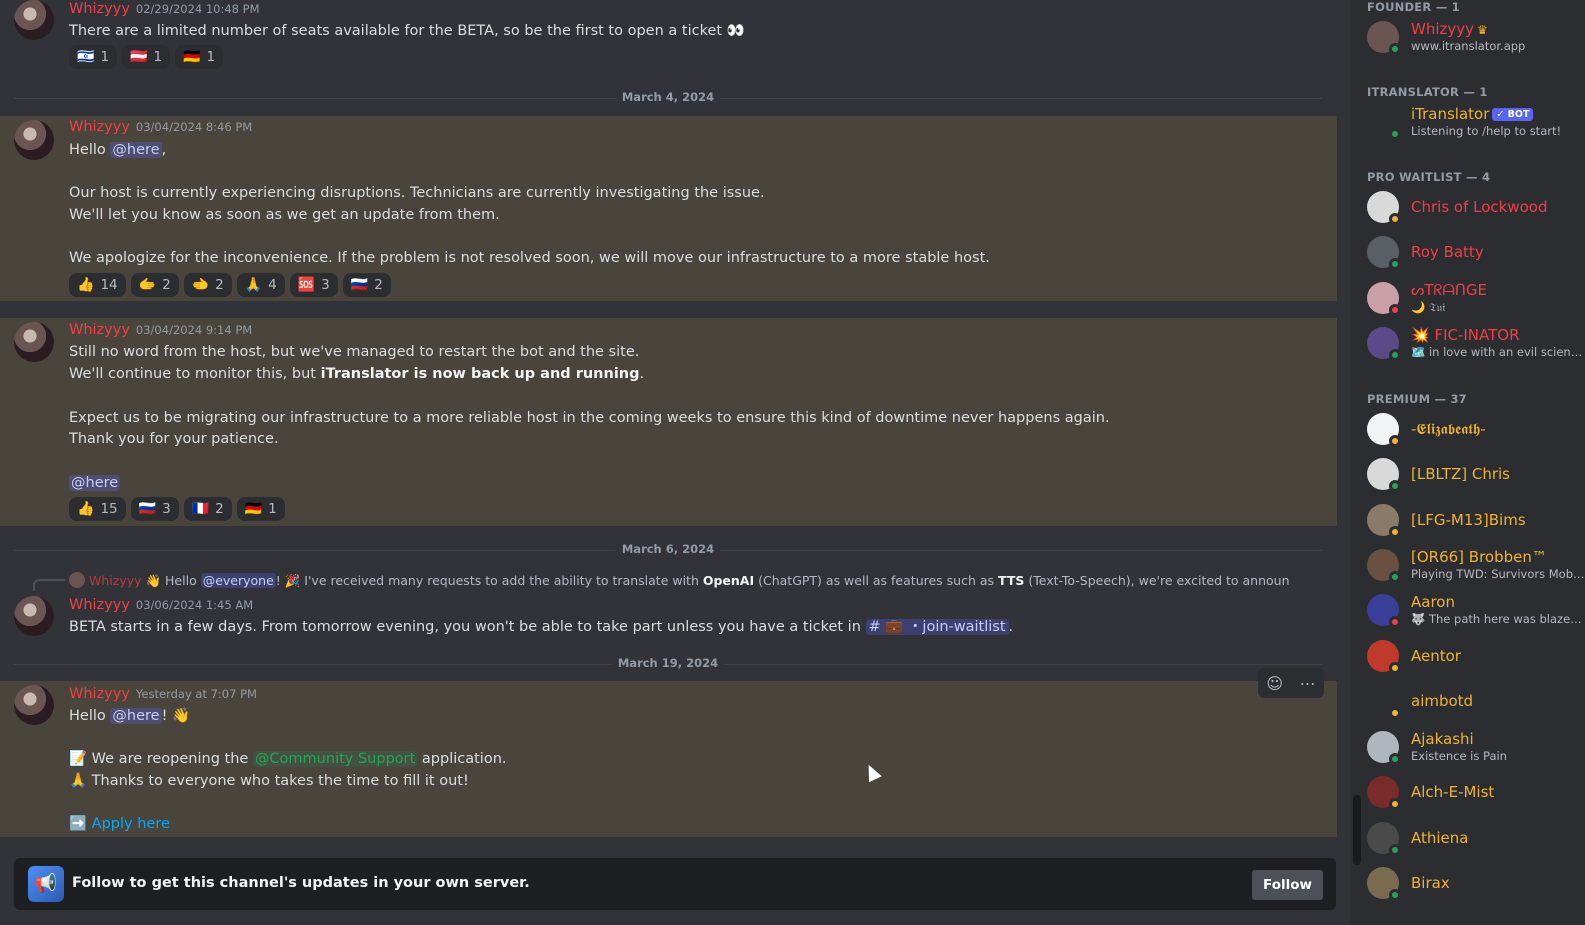  What do you see at coordinates (1465, 335) in the screenshot?
I see `member-name: 💥 FIC-INATOR` at bounding box center [1465, 335].